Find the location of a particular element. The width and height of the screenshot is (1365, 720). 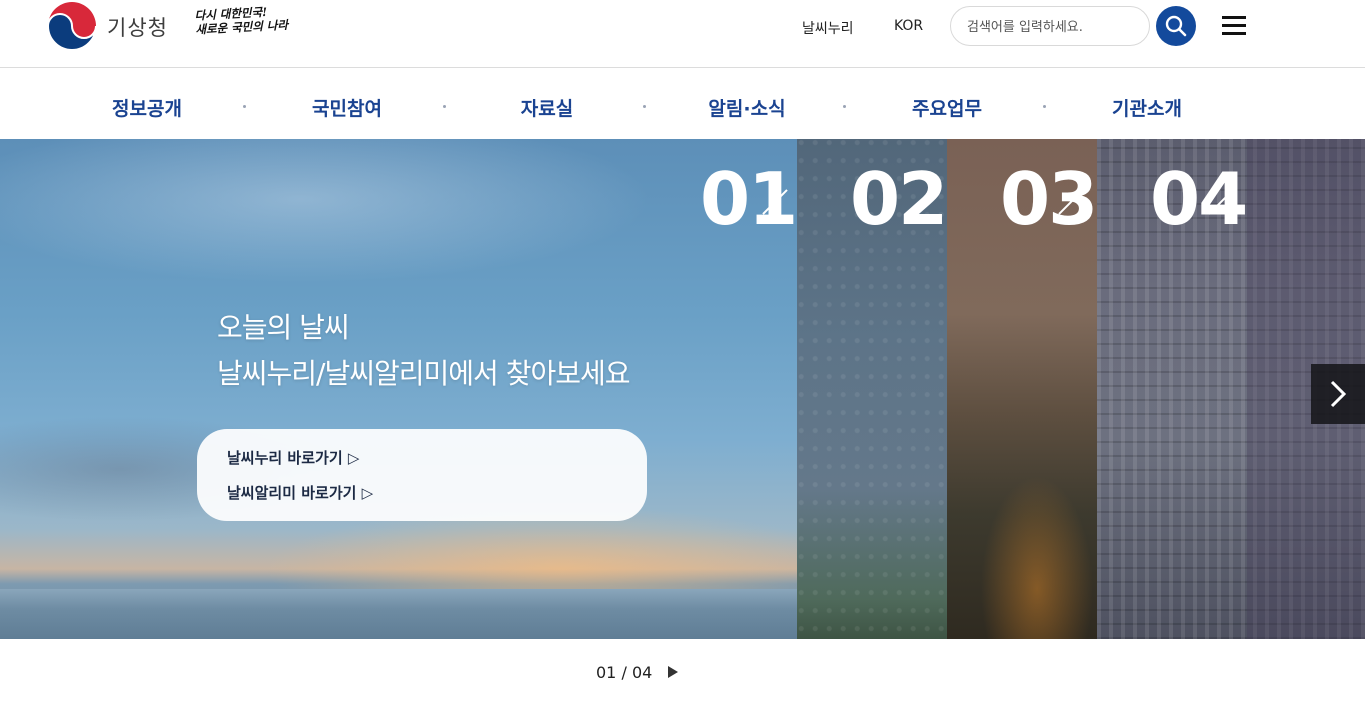

slide-number-1: 01 is located at coordinates (748, 199).